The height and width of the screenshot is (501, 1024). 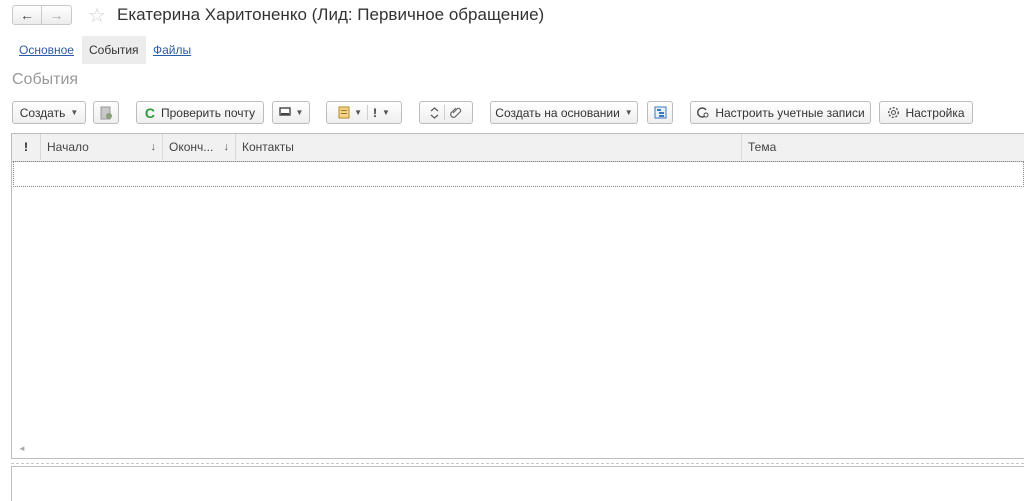 I want to click on create-based-on-button: Создать на основании ▼, so click(x=564, y=112).